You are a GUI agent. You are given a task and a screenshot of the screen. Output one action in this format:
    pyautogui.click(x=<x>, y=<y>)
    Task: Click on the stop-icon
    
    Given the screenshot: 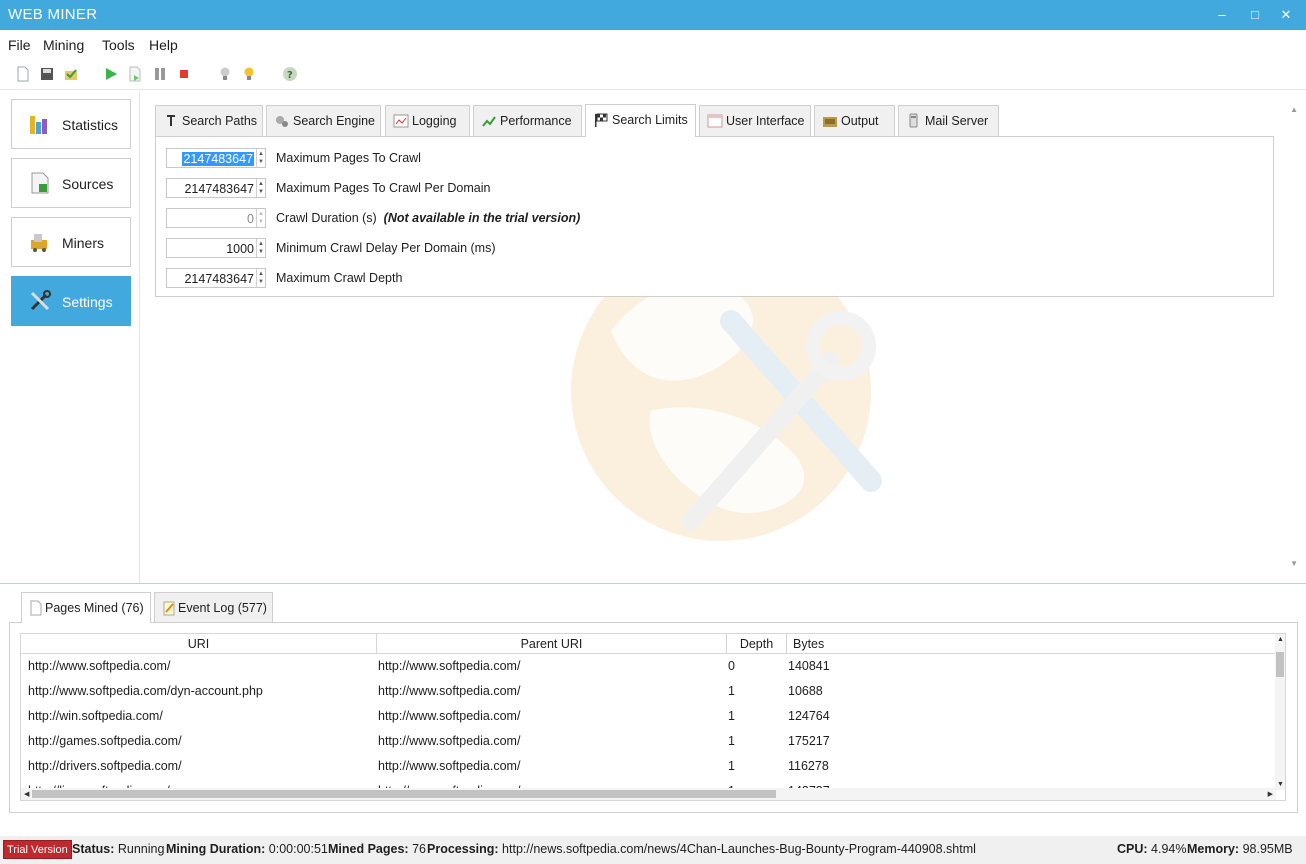 What is the action you would take?
    pyautogui.click(x=184, y=74)
    